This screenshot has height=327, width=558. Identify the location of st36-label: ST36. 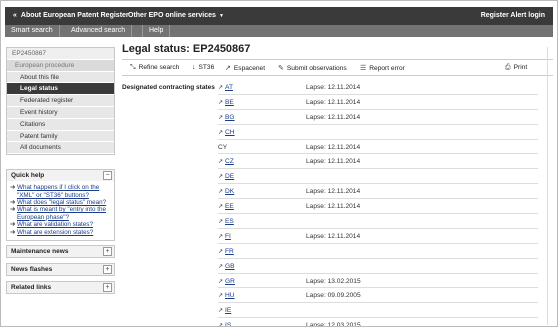
(206, 67).